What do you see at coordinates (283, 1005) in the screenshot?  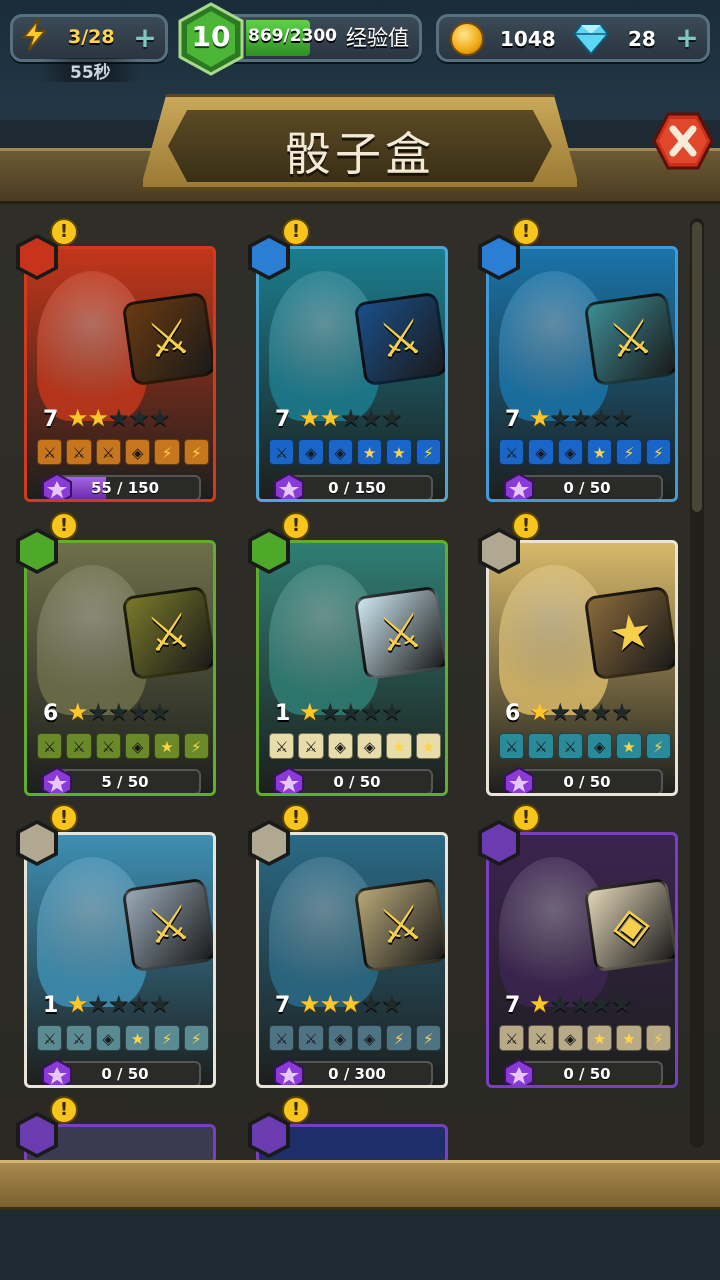 I see `dice-level: 7` at bounding box center [283, 1005].